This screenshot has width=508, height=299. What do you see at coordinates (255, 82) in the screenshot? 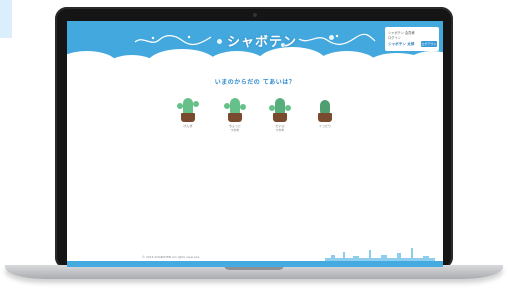
I see `page-question: いまのからだの てあいは？` at bounding box center [255, 82].